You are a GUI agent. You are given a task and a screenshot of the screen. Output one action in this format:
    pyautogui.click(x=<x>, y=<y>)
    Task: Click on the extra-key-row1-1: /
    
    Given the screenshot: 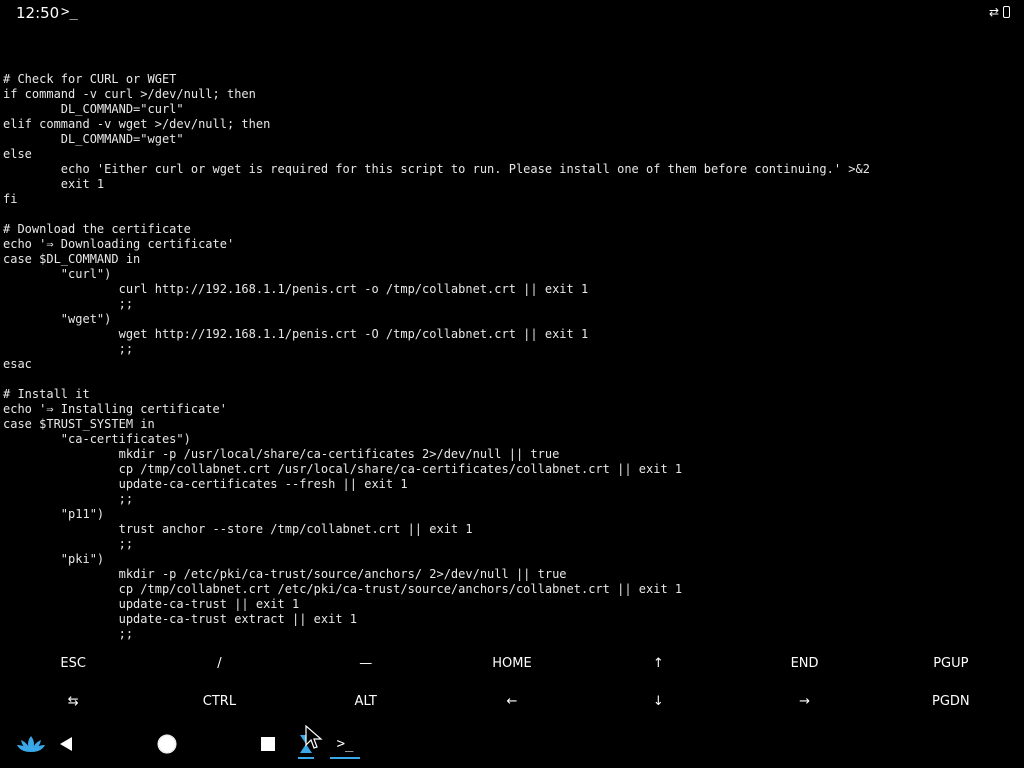 What is the action you would take?
    pyautogui.click(x=219, y=663)
    